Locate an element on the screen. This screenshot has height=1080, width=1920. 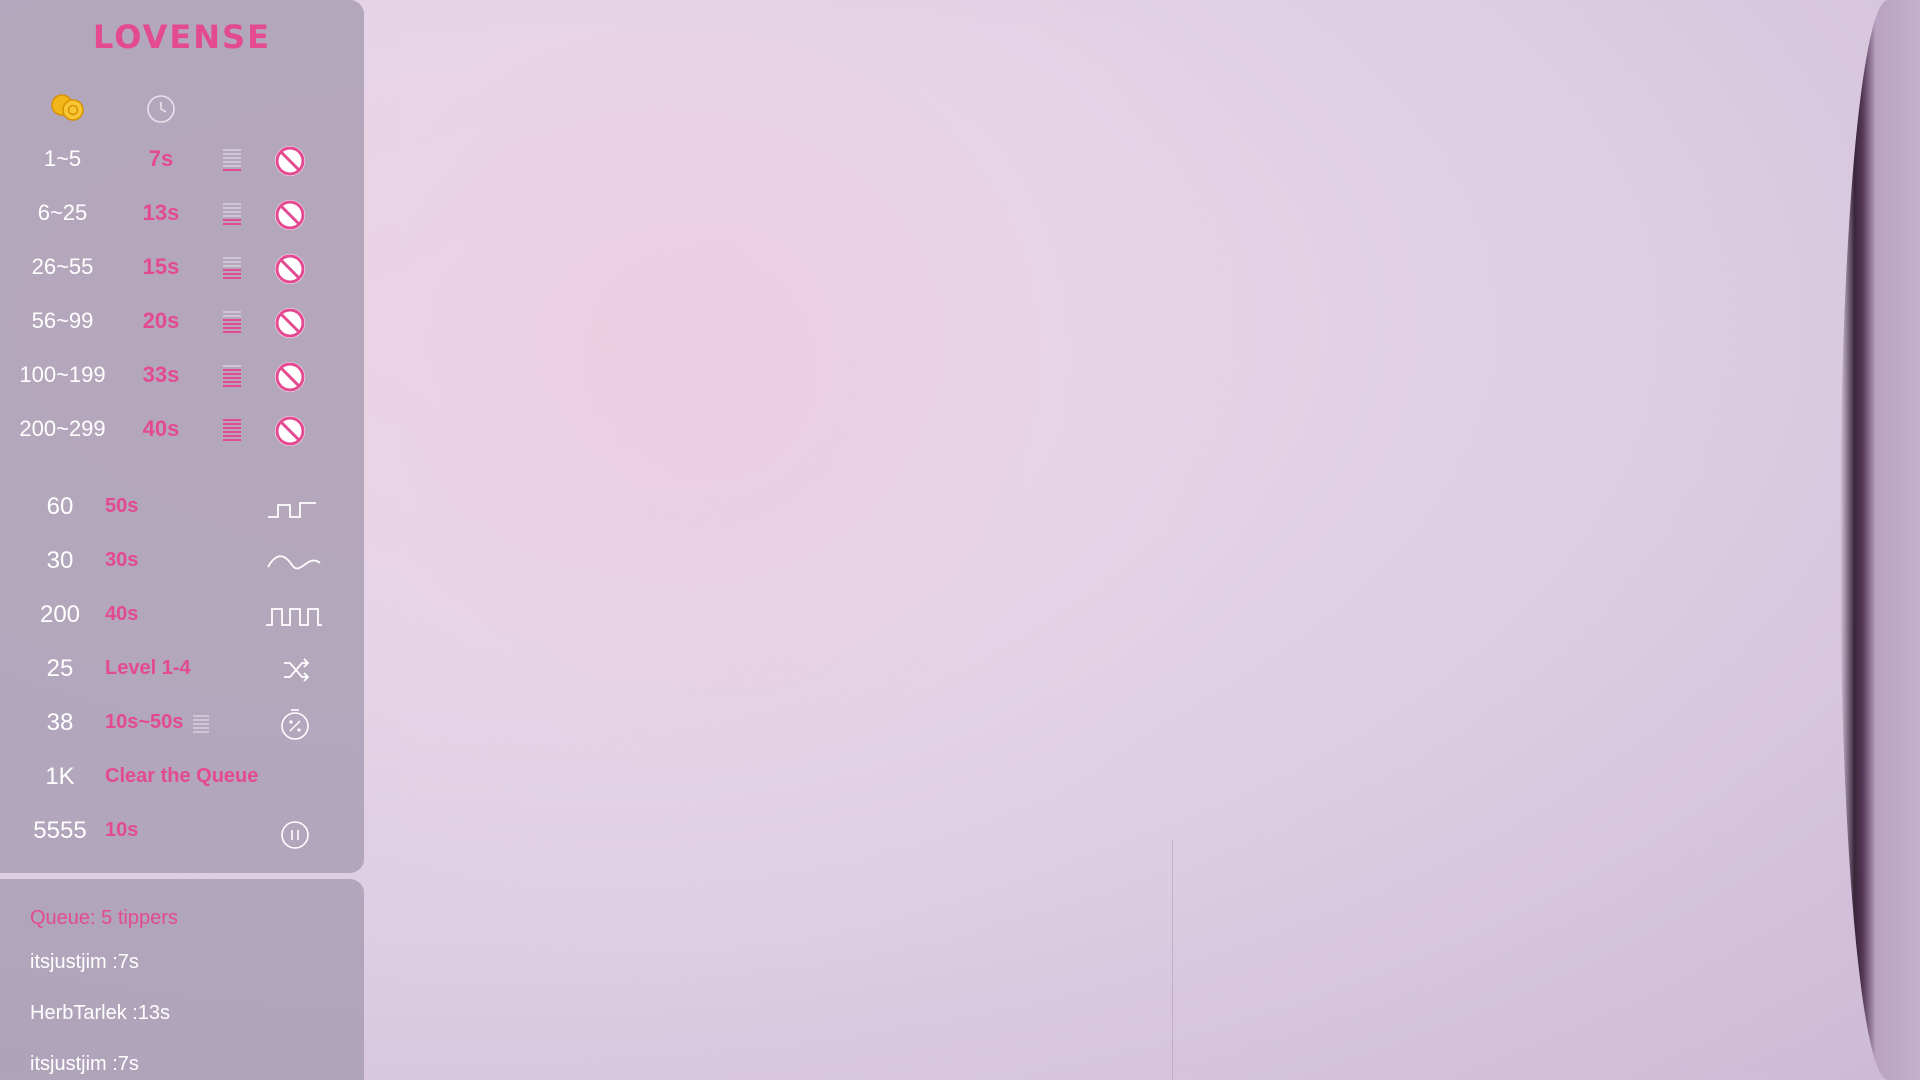
tip-range: 26~55 is located at coordinates (62, 266).